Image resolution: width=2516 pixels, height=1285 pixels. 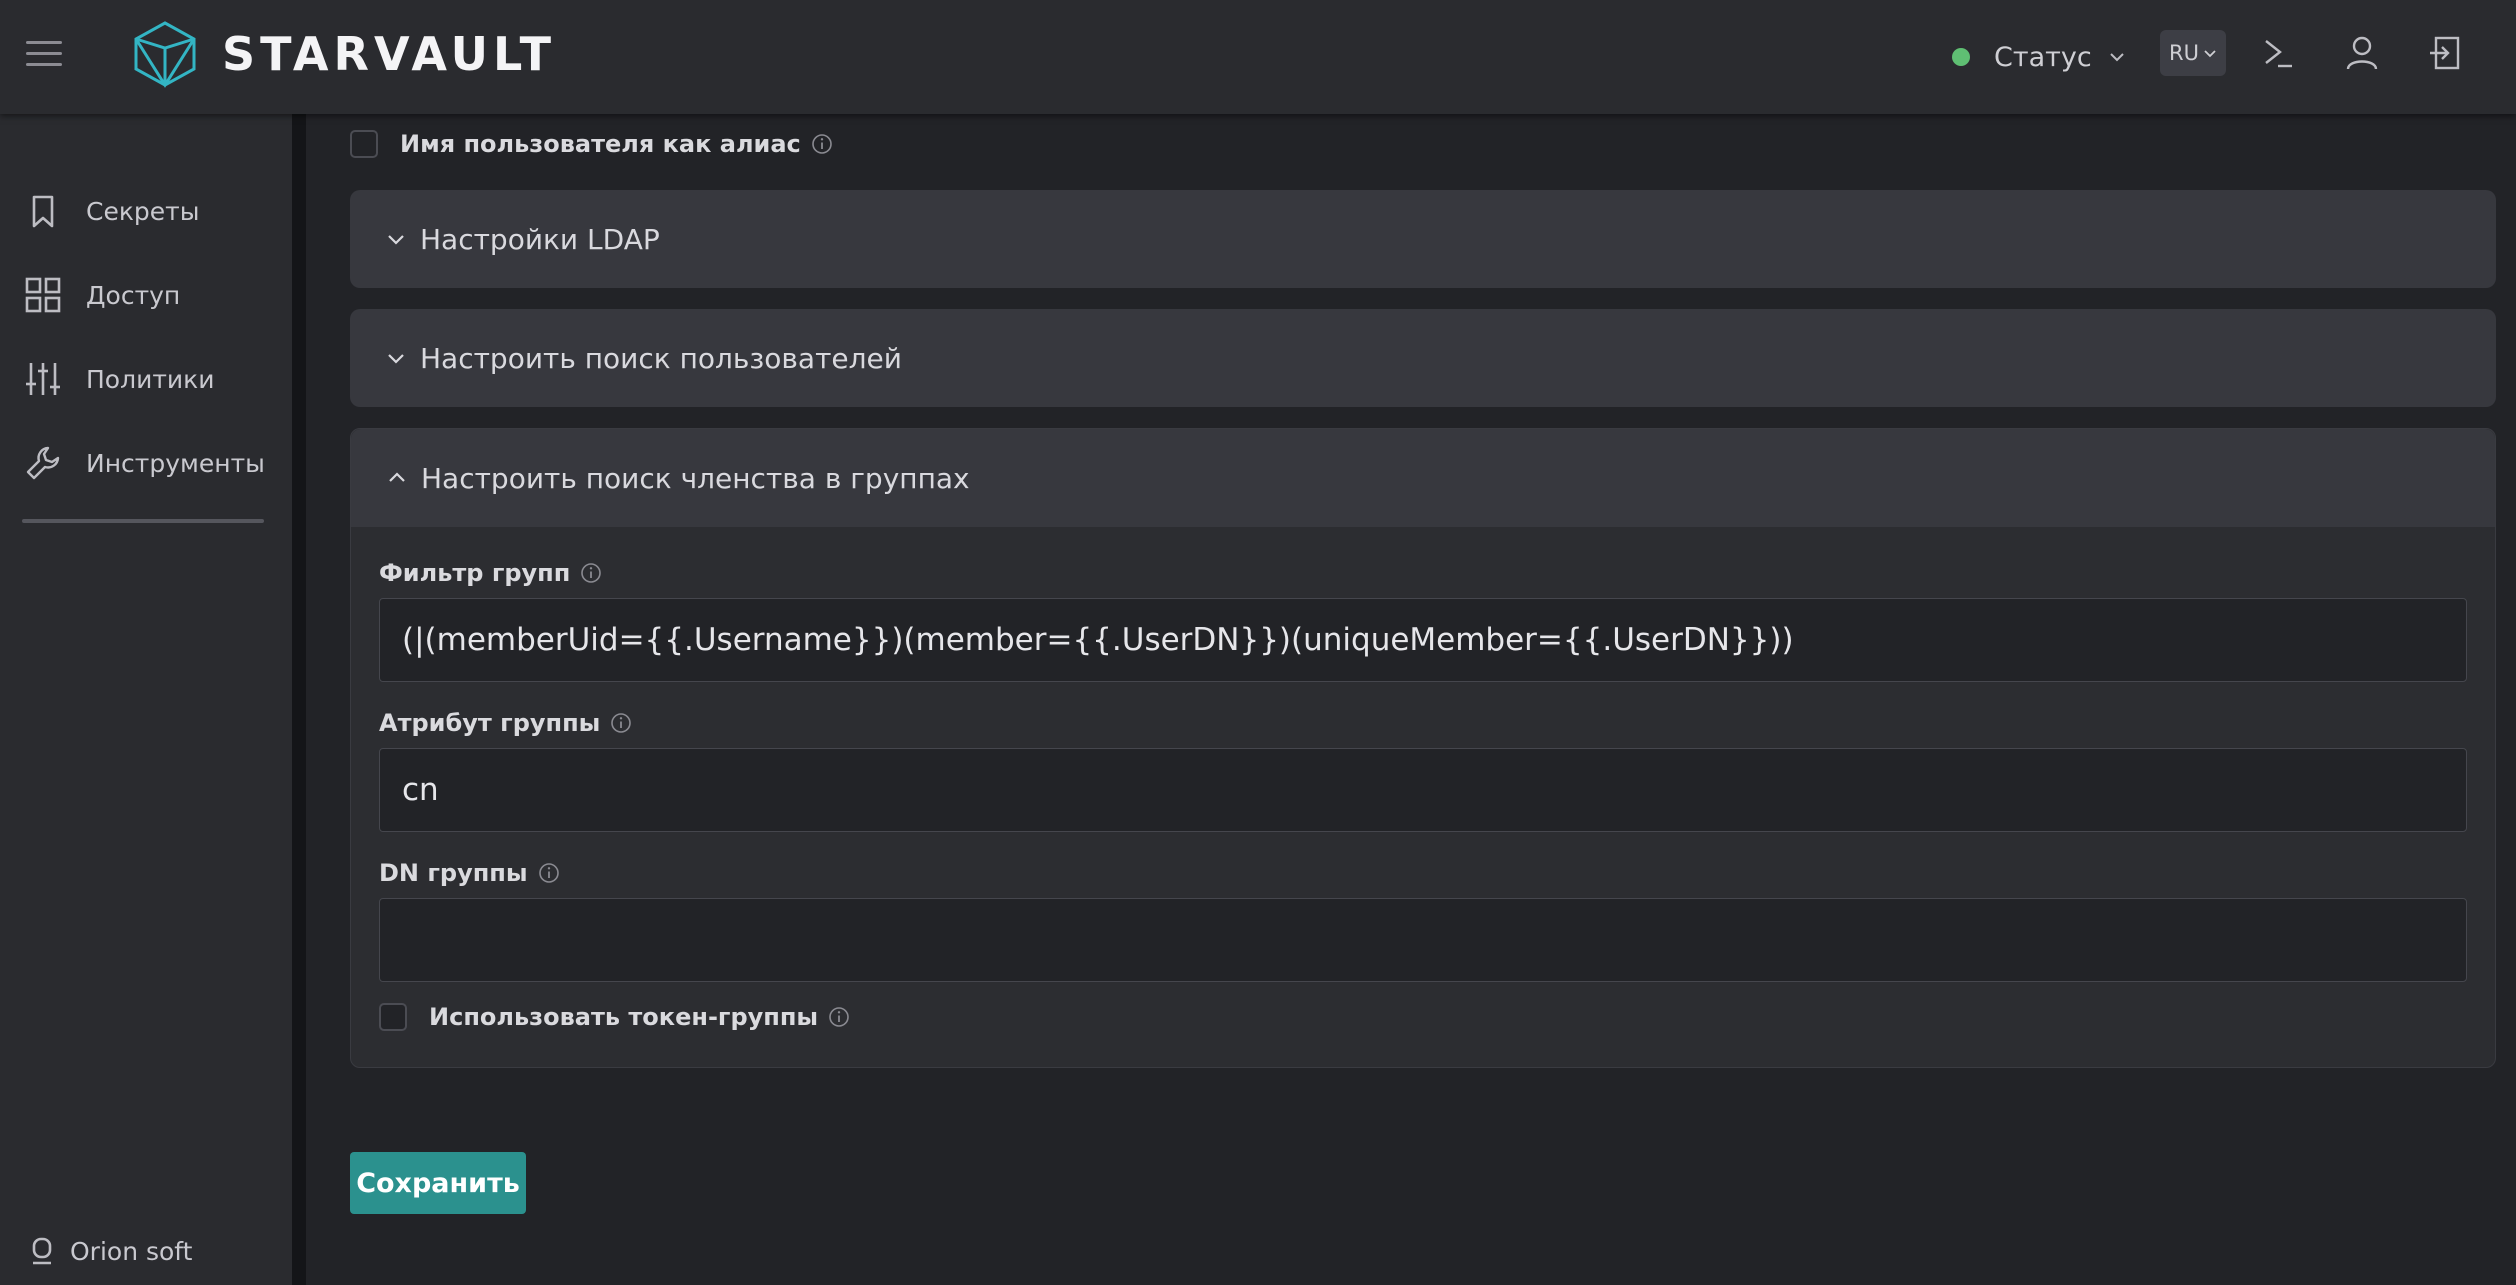 I want to click on grid-icon, so click(x=43, y=295).